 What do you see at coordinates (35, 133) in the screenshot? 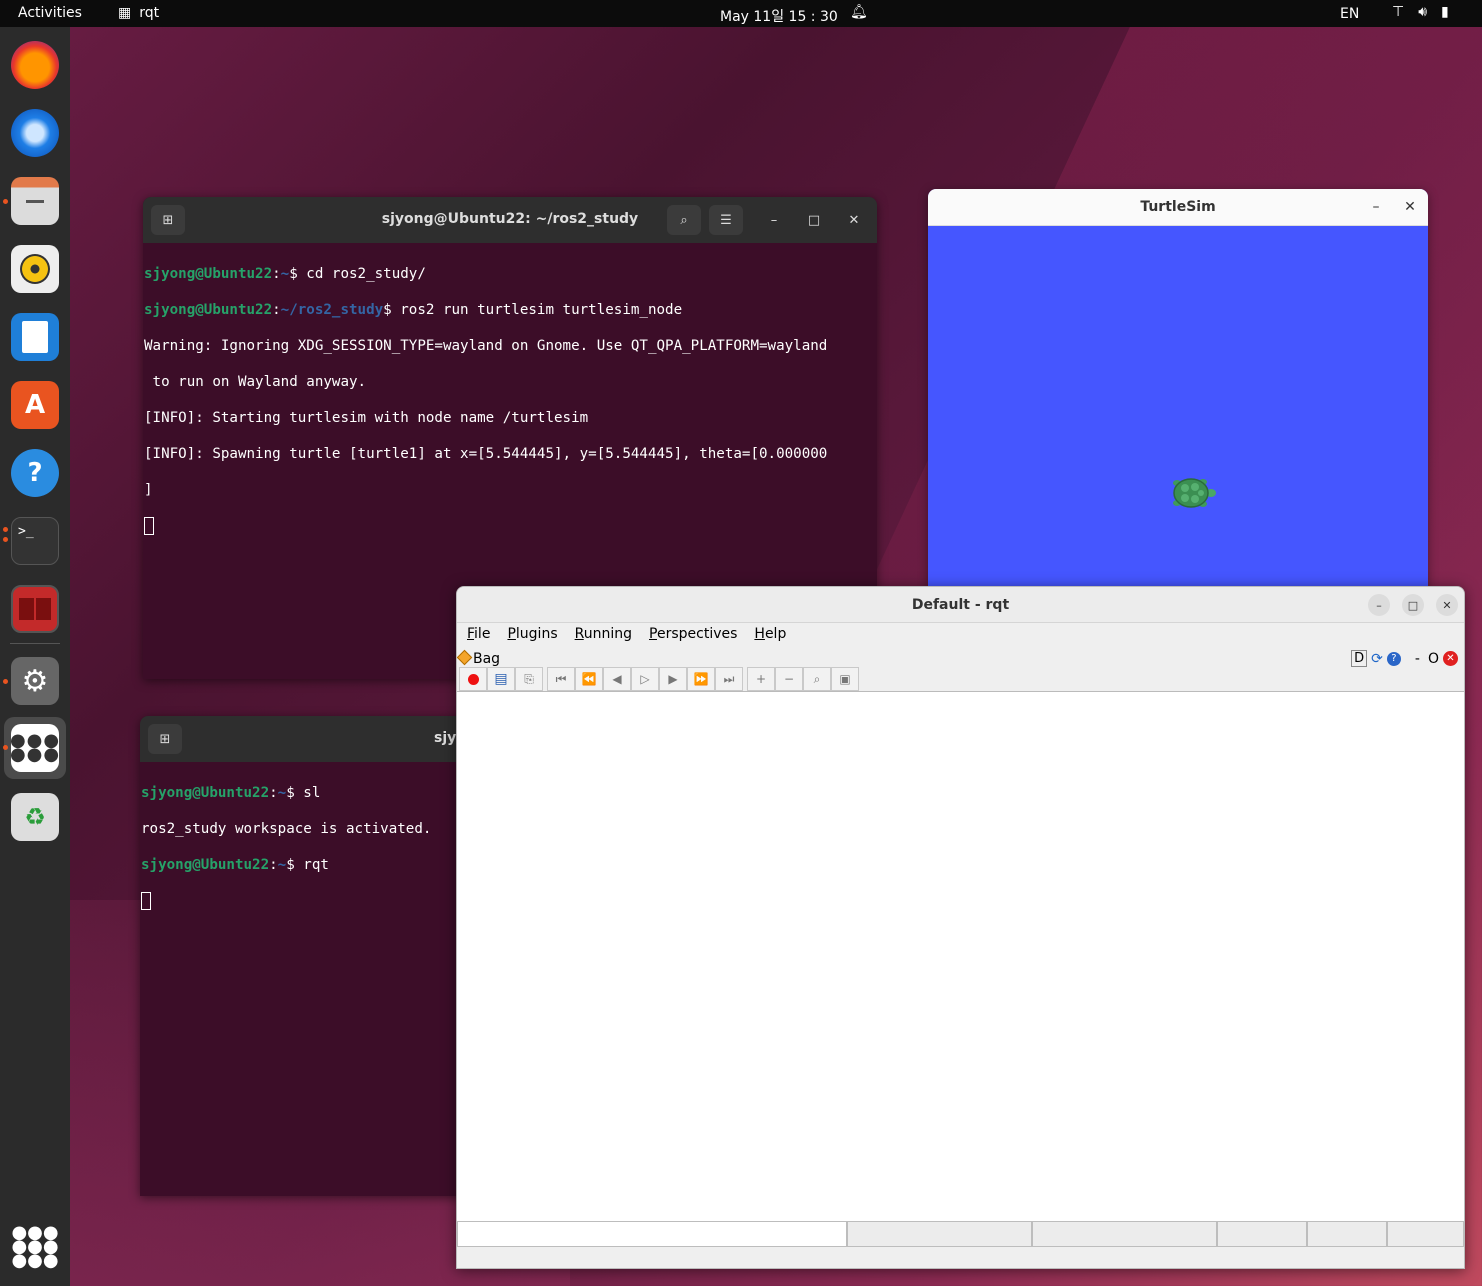
I see `thunderbird-icon` at bounding box center [35, 133].